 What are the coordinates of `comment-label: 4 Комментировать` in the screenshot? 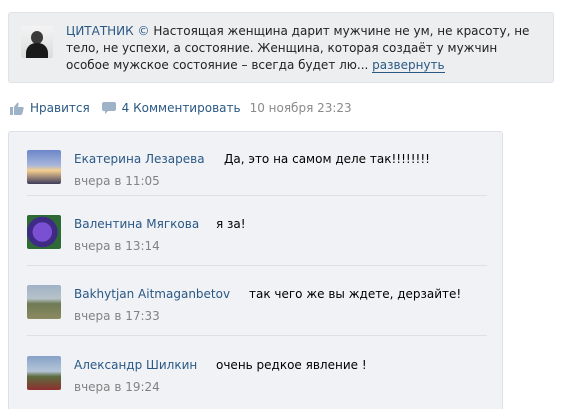 It's located at (181, 108).